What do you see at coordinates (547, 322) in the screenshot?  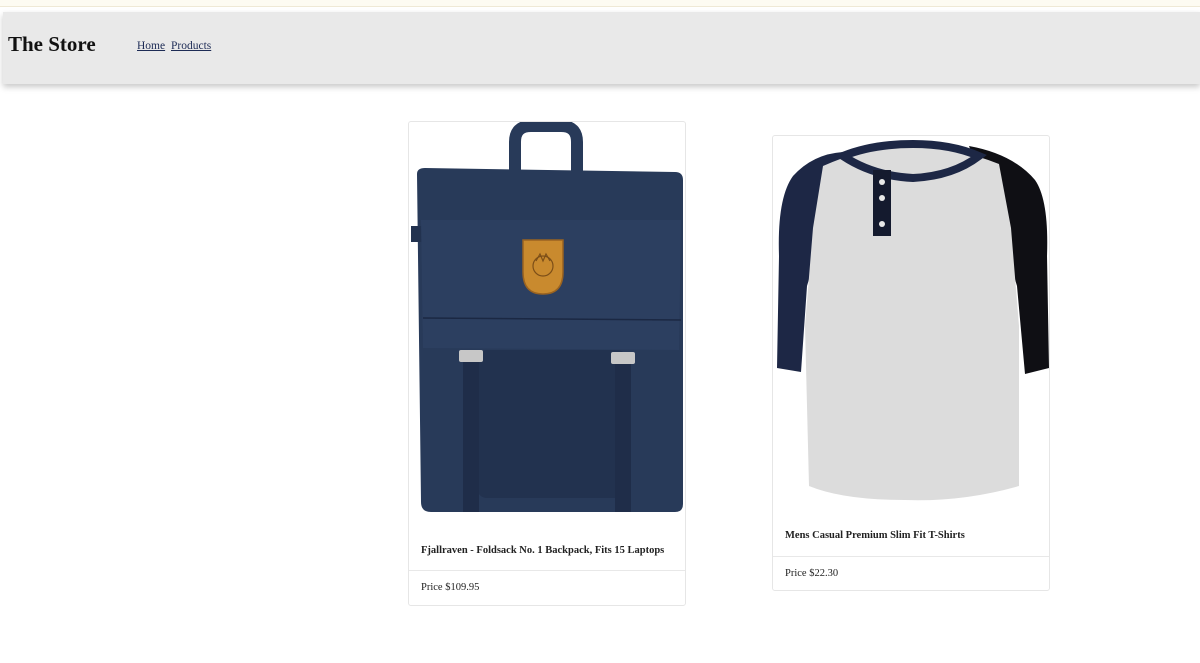 I see `backpack-image` at bounding box center [547, 322].